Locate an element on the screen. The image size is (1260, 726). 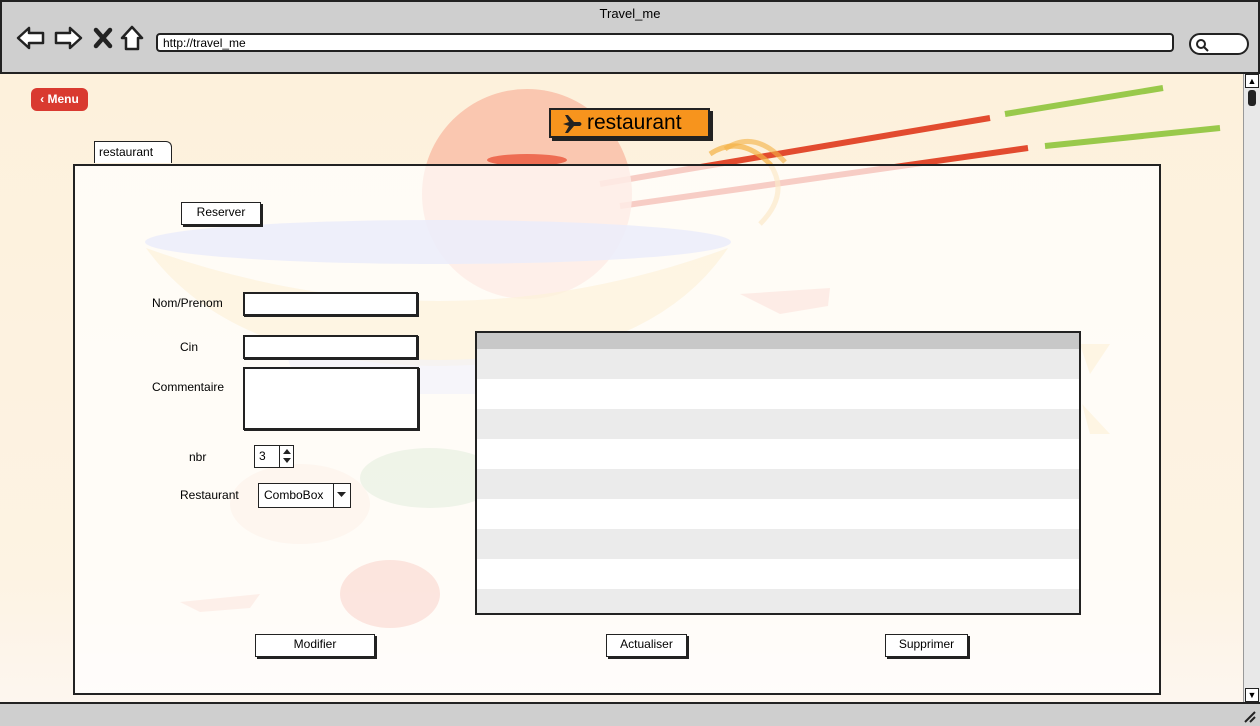
browser-toolbar: Travel_me http://travel_me is located at coordinates (630, 37).